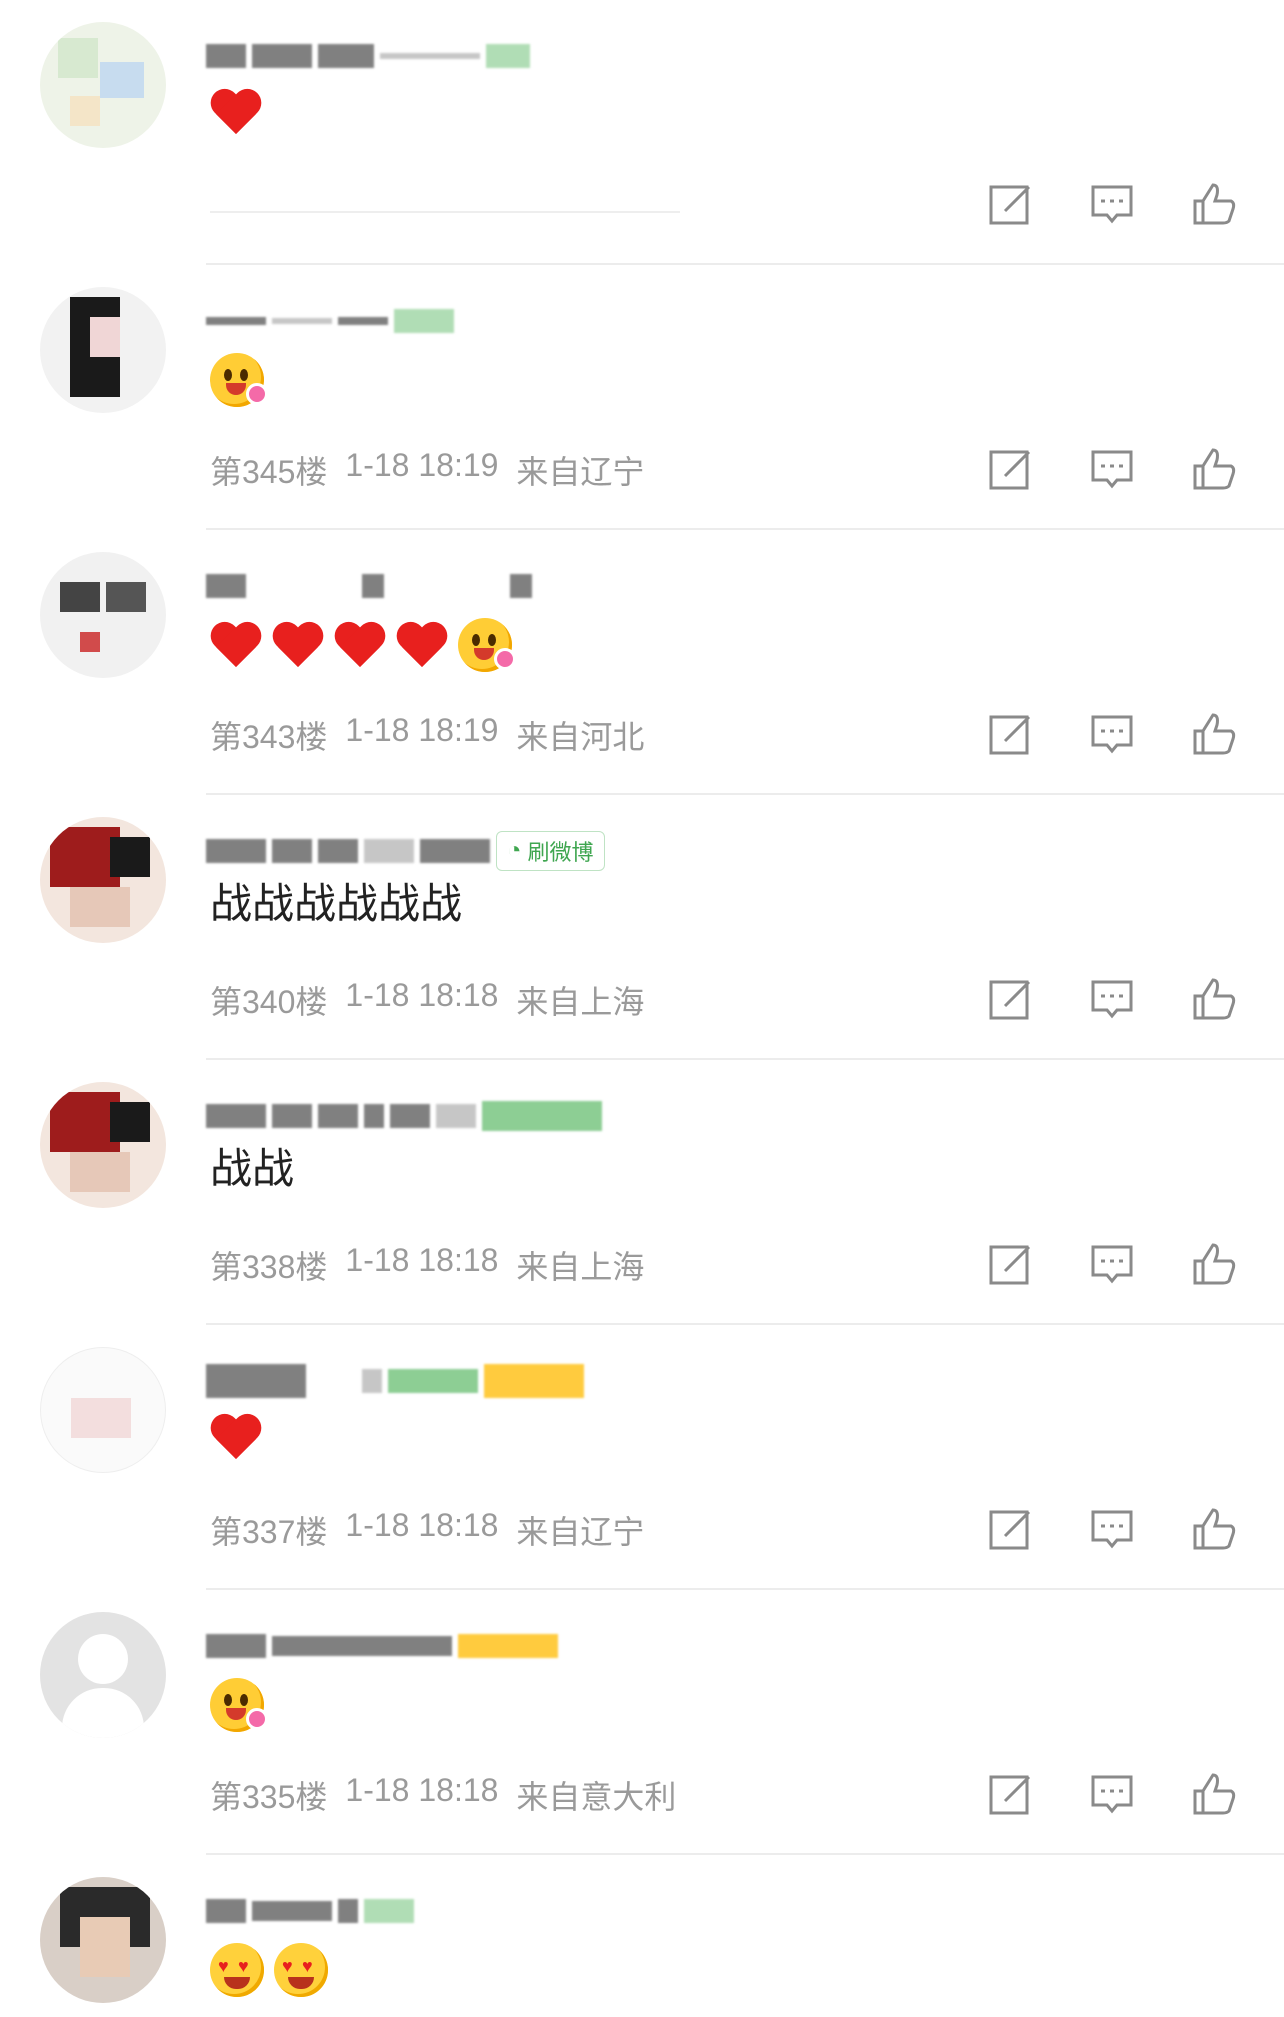 This screenshot has height=2017, width=1284. I want to click on heart-eyes-emoji-icon: ♥ ♥, so click(301, 1970).